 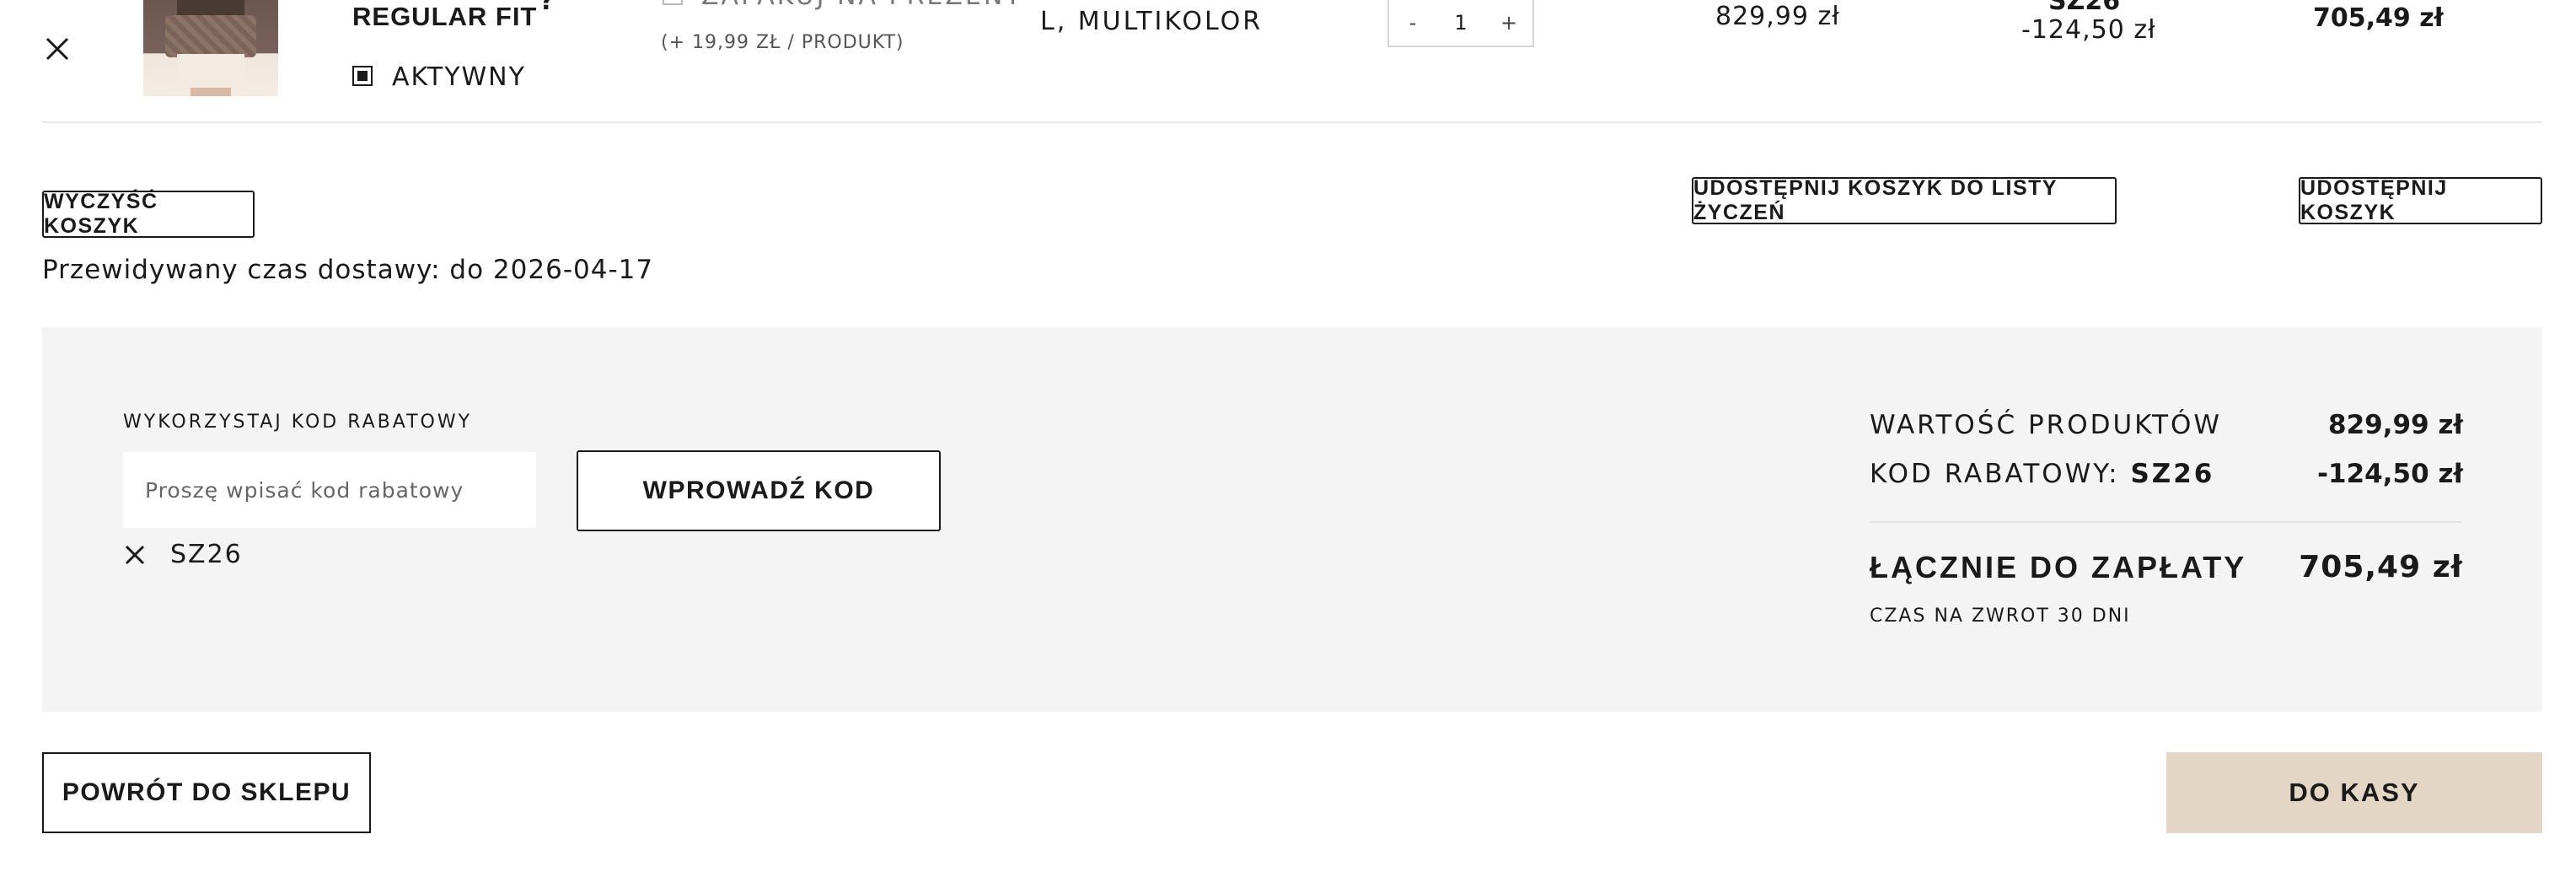 I want to click on remove-promo-icon, so click(x=134, y=554).